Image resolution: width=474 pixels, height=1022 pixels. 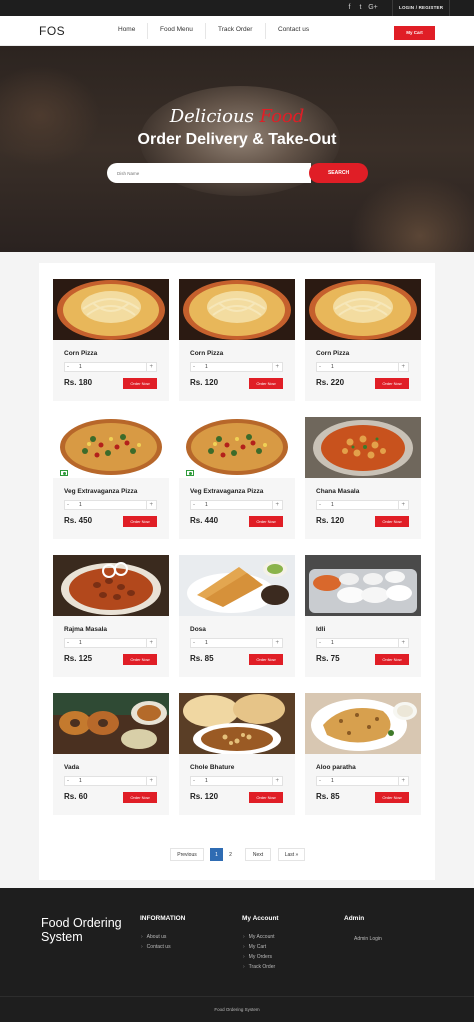 What do you see at coordinates (414, 33) in the screenshot?
I see `my-cart-button: My Cart` at bounding box center [414, 33].